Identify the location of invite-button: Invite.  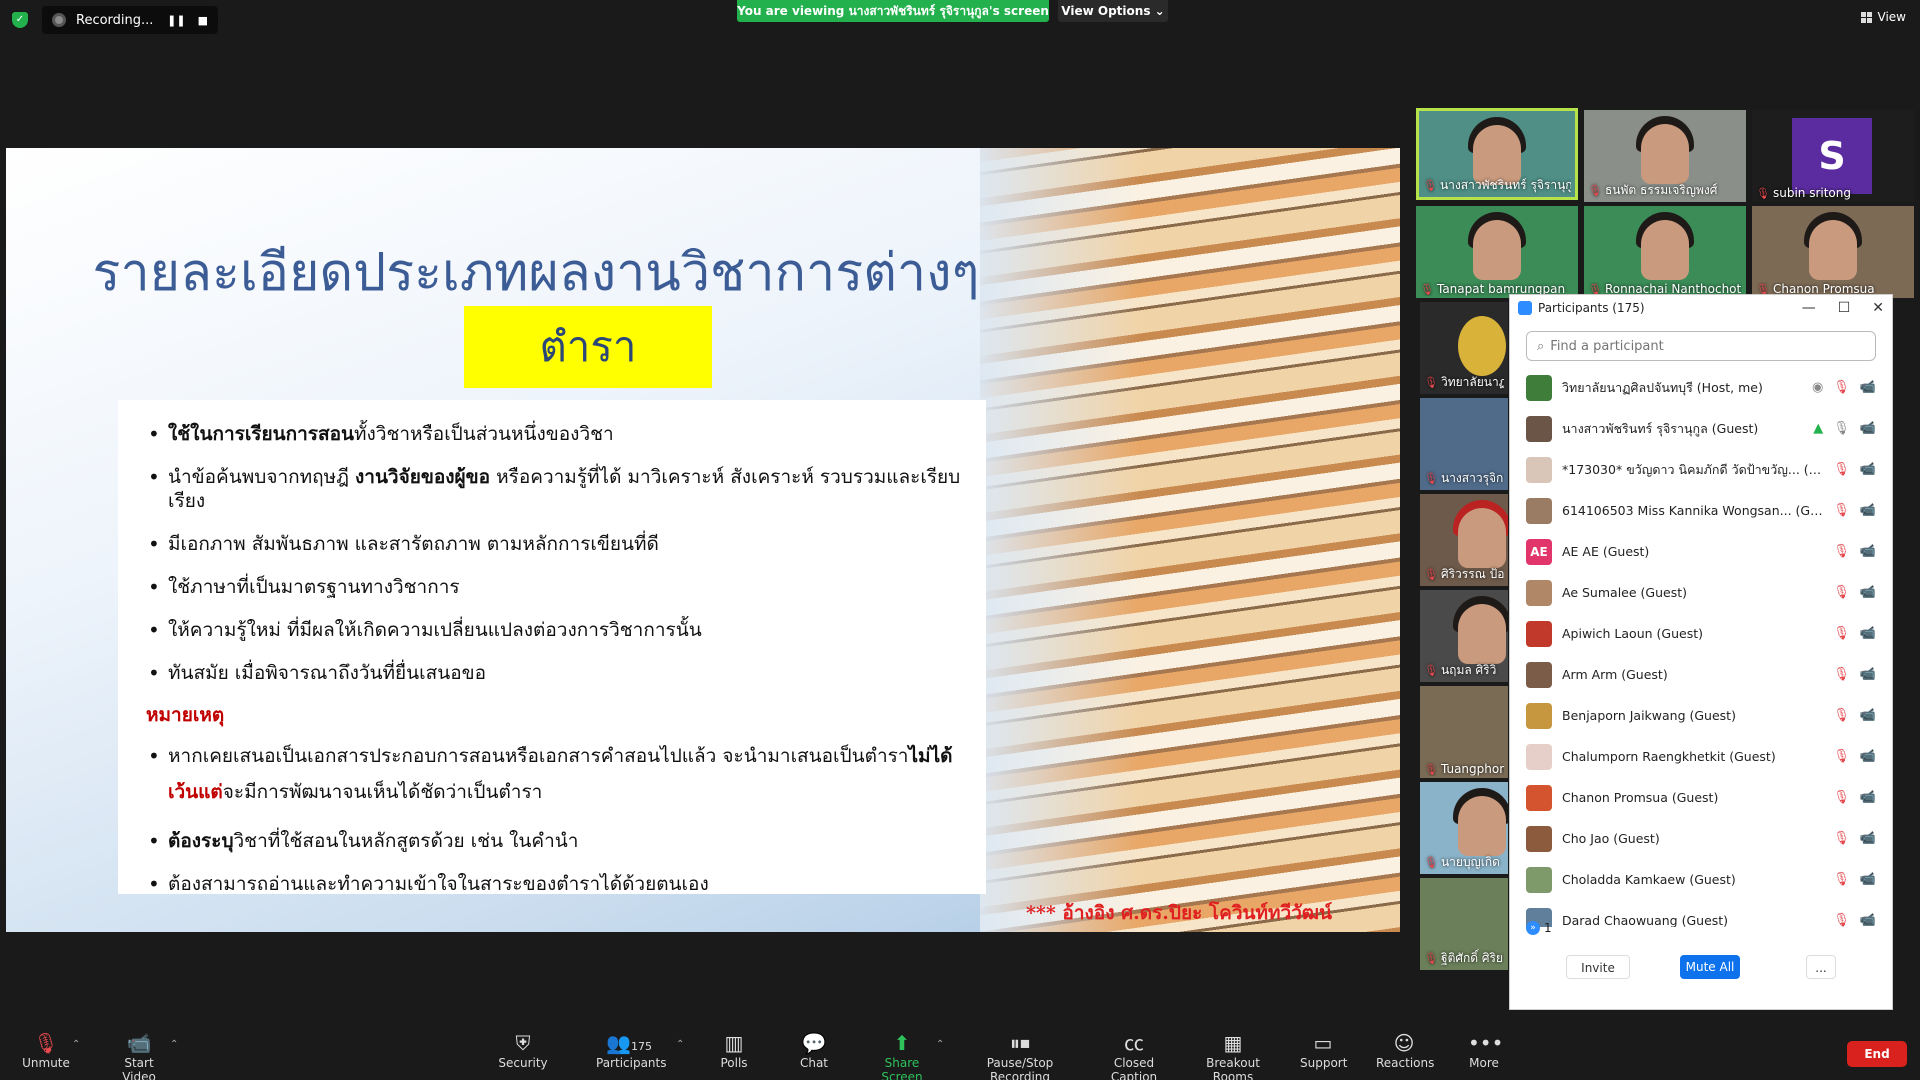
(1598, 967).